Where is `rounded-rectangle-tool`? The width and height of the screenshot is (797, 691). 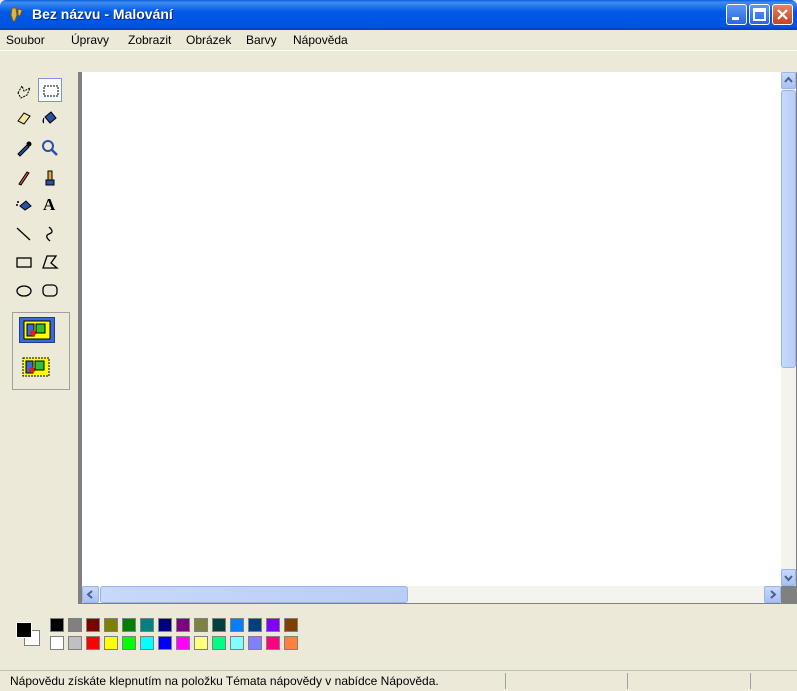
rounded-rectangle-tool is located at coordinates (50, 290).